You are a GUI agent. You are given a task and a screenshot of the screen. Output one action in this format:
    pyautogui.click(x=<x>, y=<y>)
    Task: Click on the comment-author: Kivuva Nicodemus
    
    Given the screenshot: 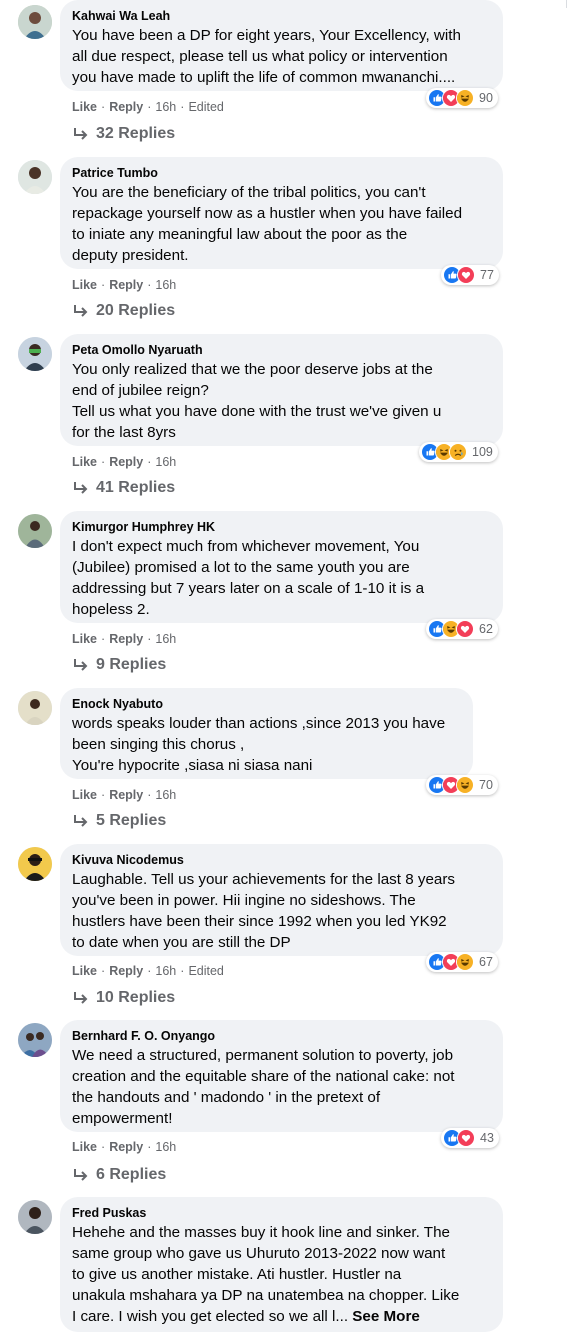 What is the action you would take?
    pyautogui.click(x=281, y=860)
    